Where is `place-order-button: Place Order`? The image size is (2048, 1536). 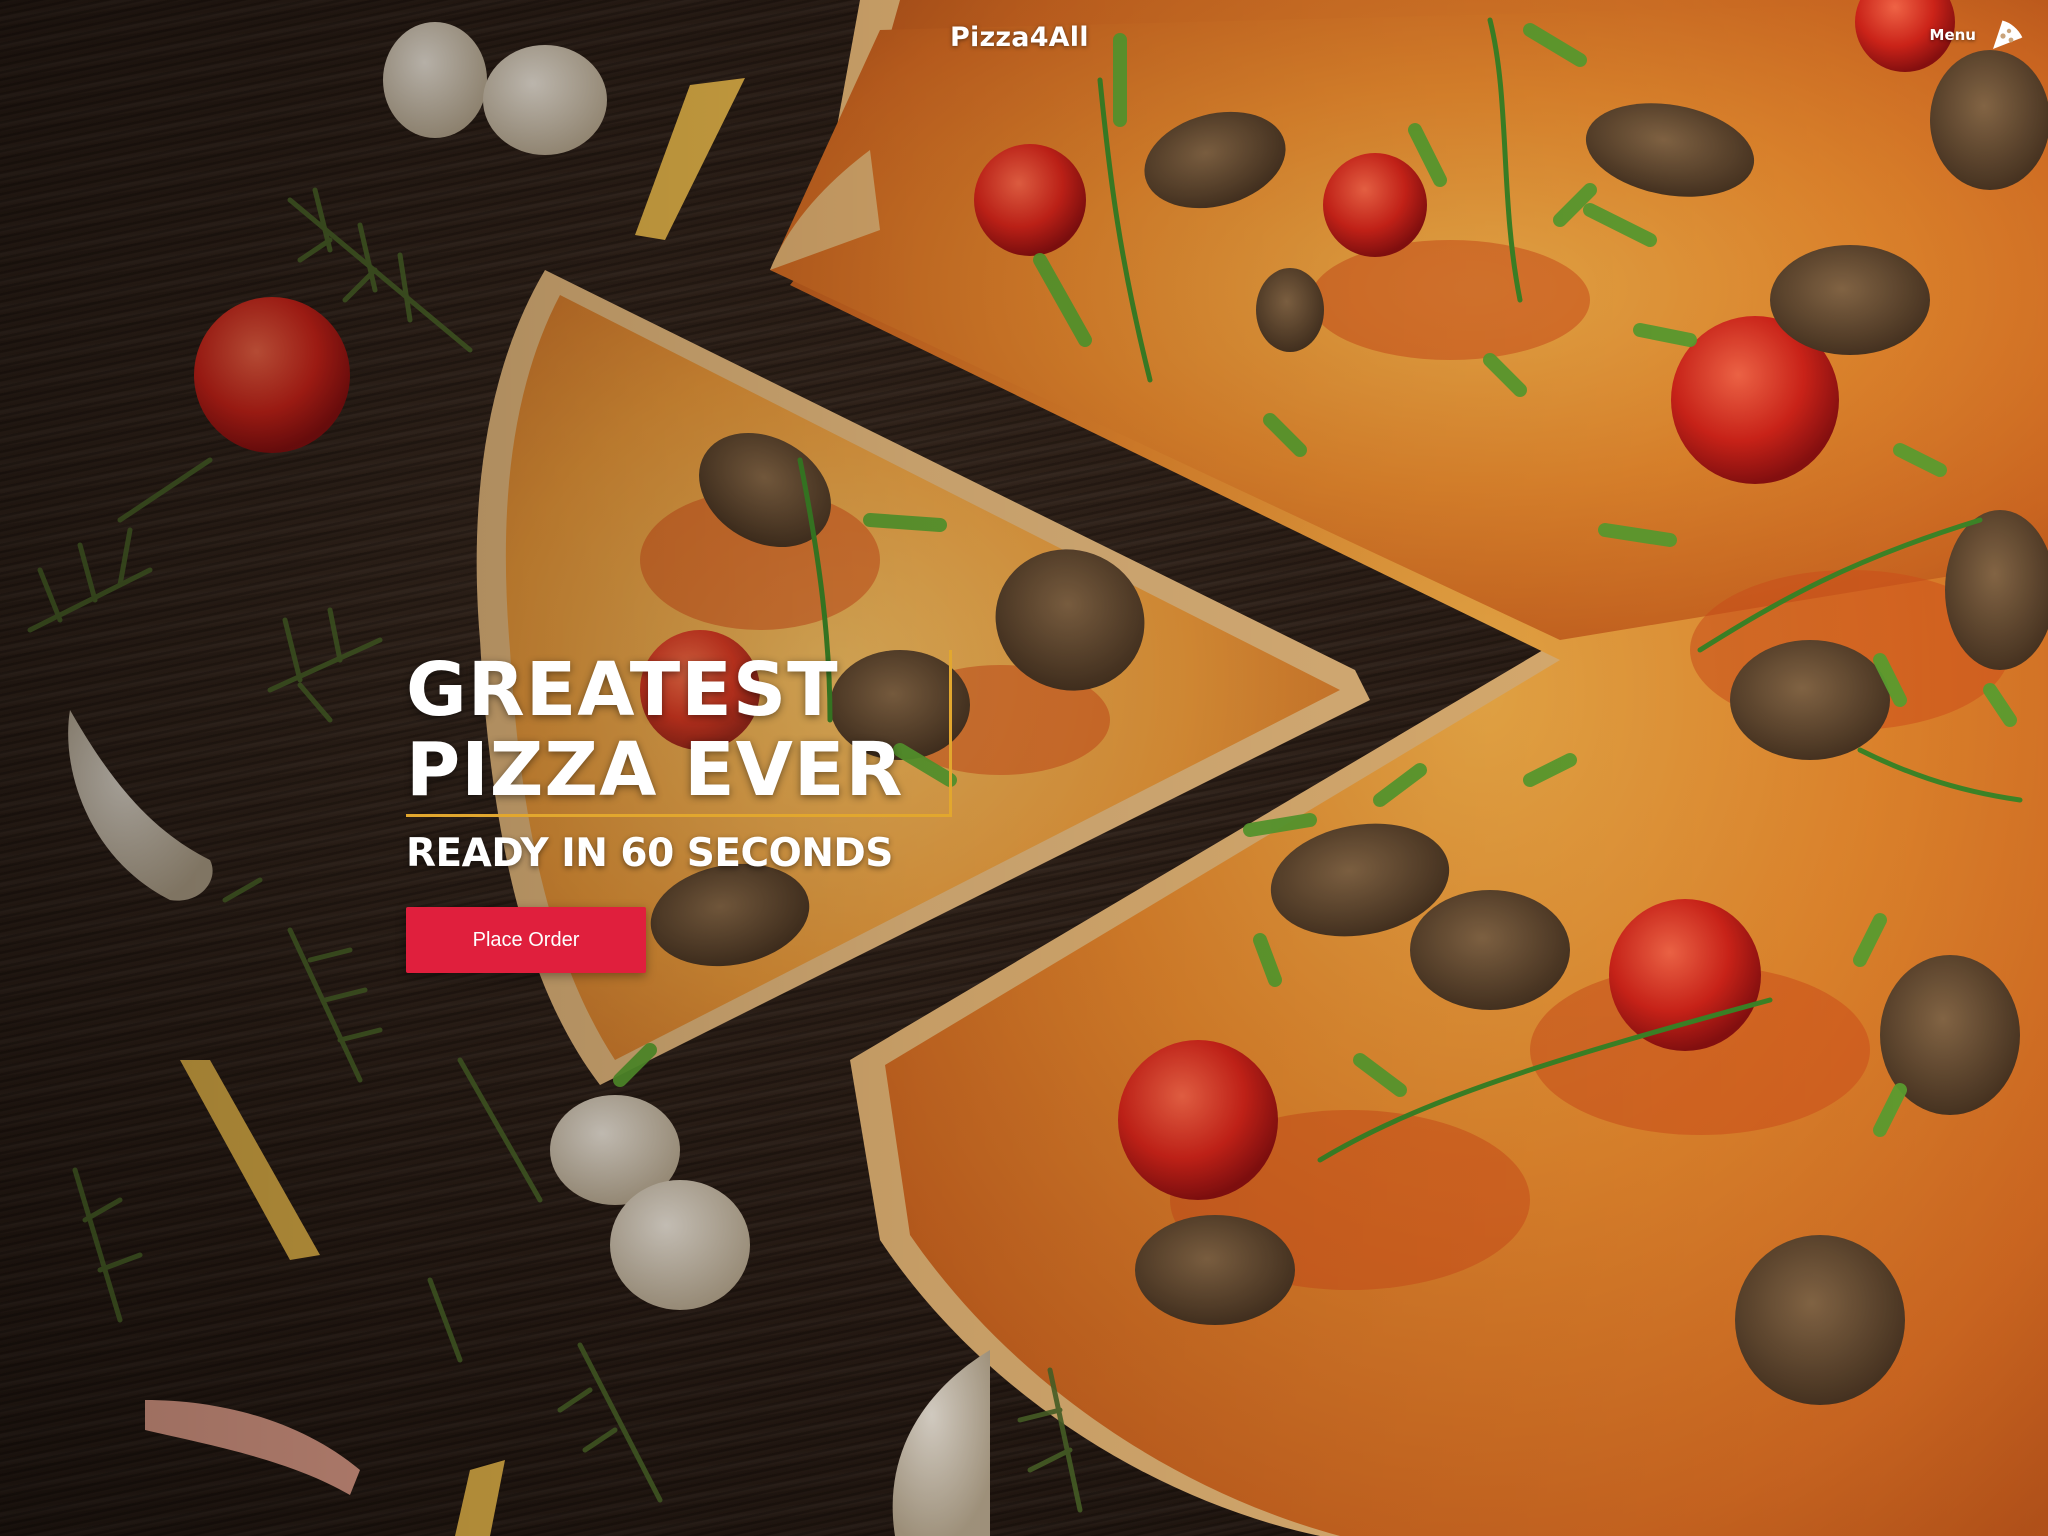 place-order-button: Place Order is located at coordinates (526, 940).